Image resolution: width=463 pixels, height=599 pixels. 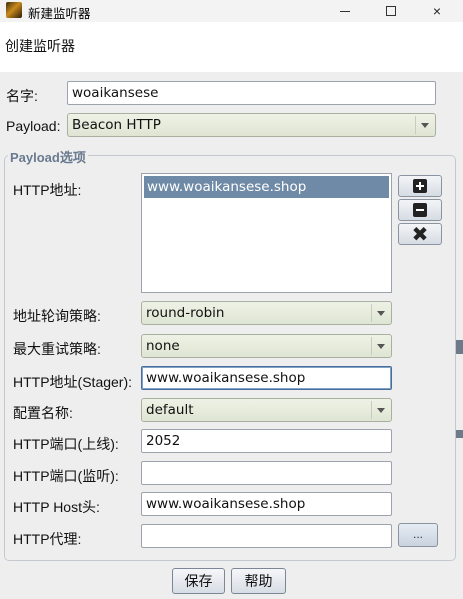 I want to click on plus-icon, so click(x=420, y=186).